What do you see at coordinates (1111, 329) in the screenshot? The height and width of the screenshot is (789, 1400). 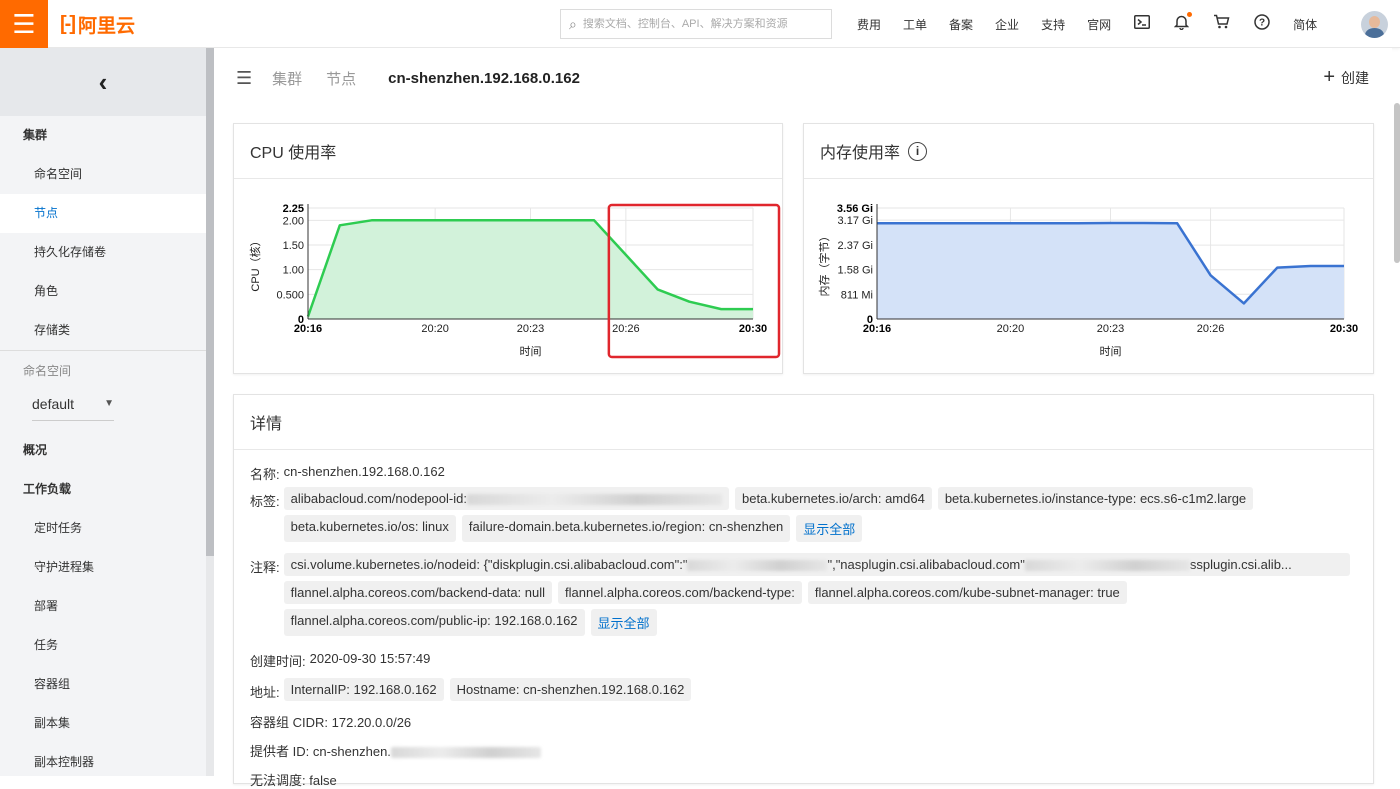 I see `x-tick-label: 20:23` at bounding box center [1111, 329].